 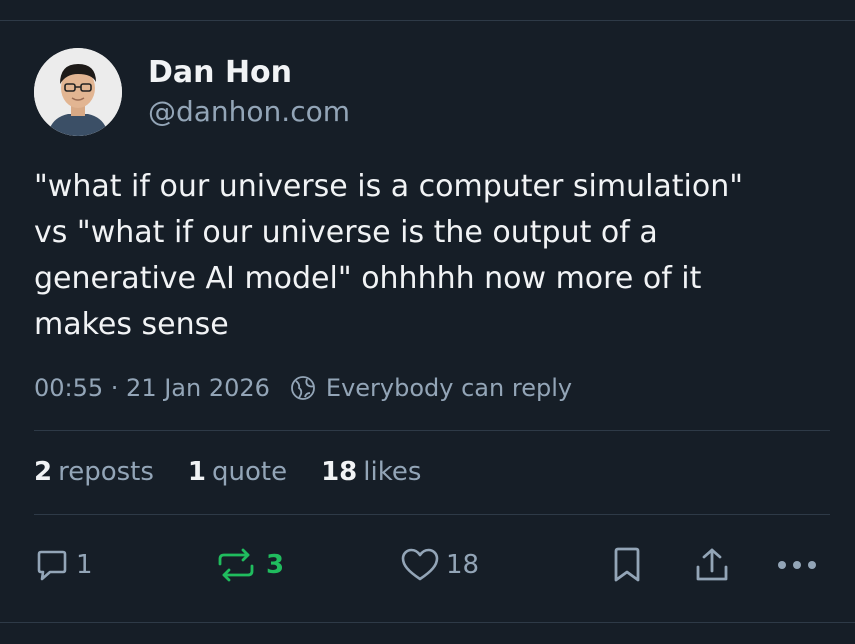 I want to click on author-handle: @danhon.com, so click(x=249, y=112).